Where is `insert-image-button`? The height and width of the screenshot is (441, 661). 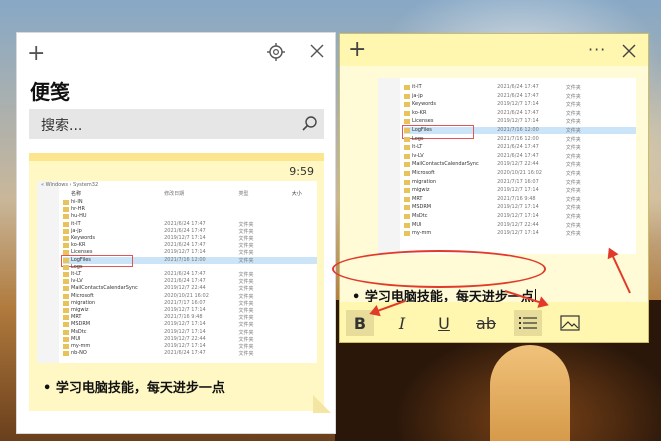 insert-image-button is located at coordinates (570, 323).